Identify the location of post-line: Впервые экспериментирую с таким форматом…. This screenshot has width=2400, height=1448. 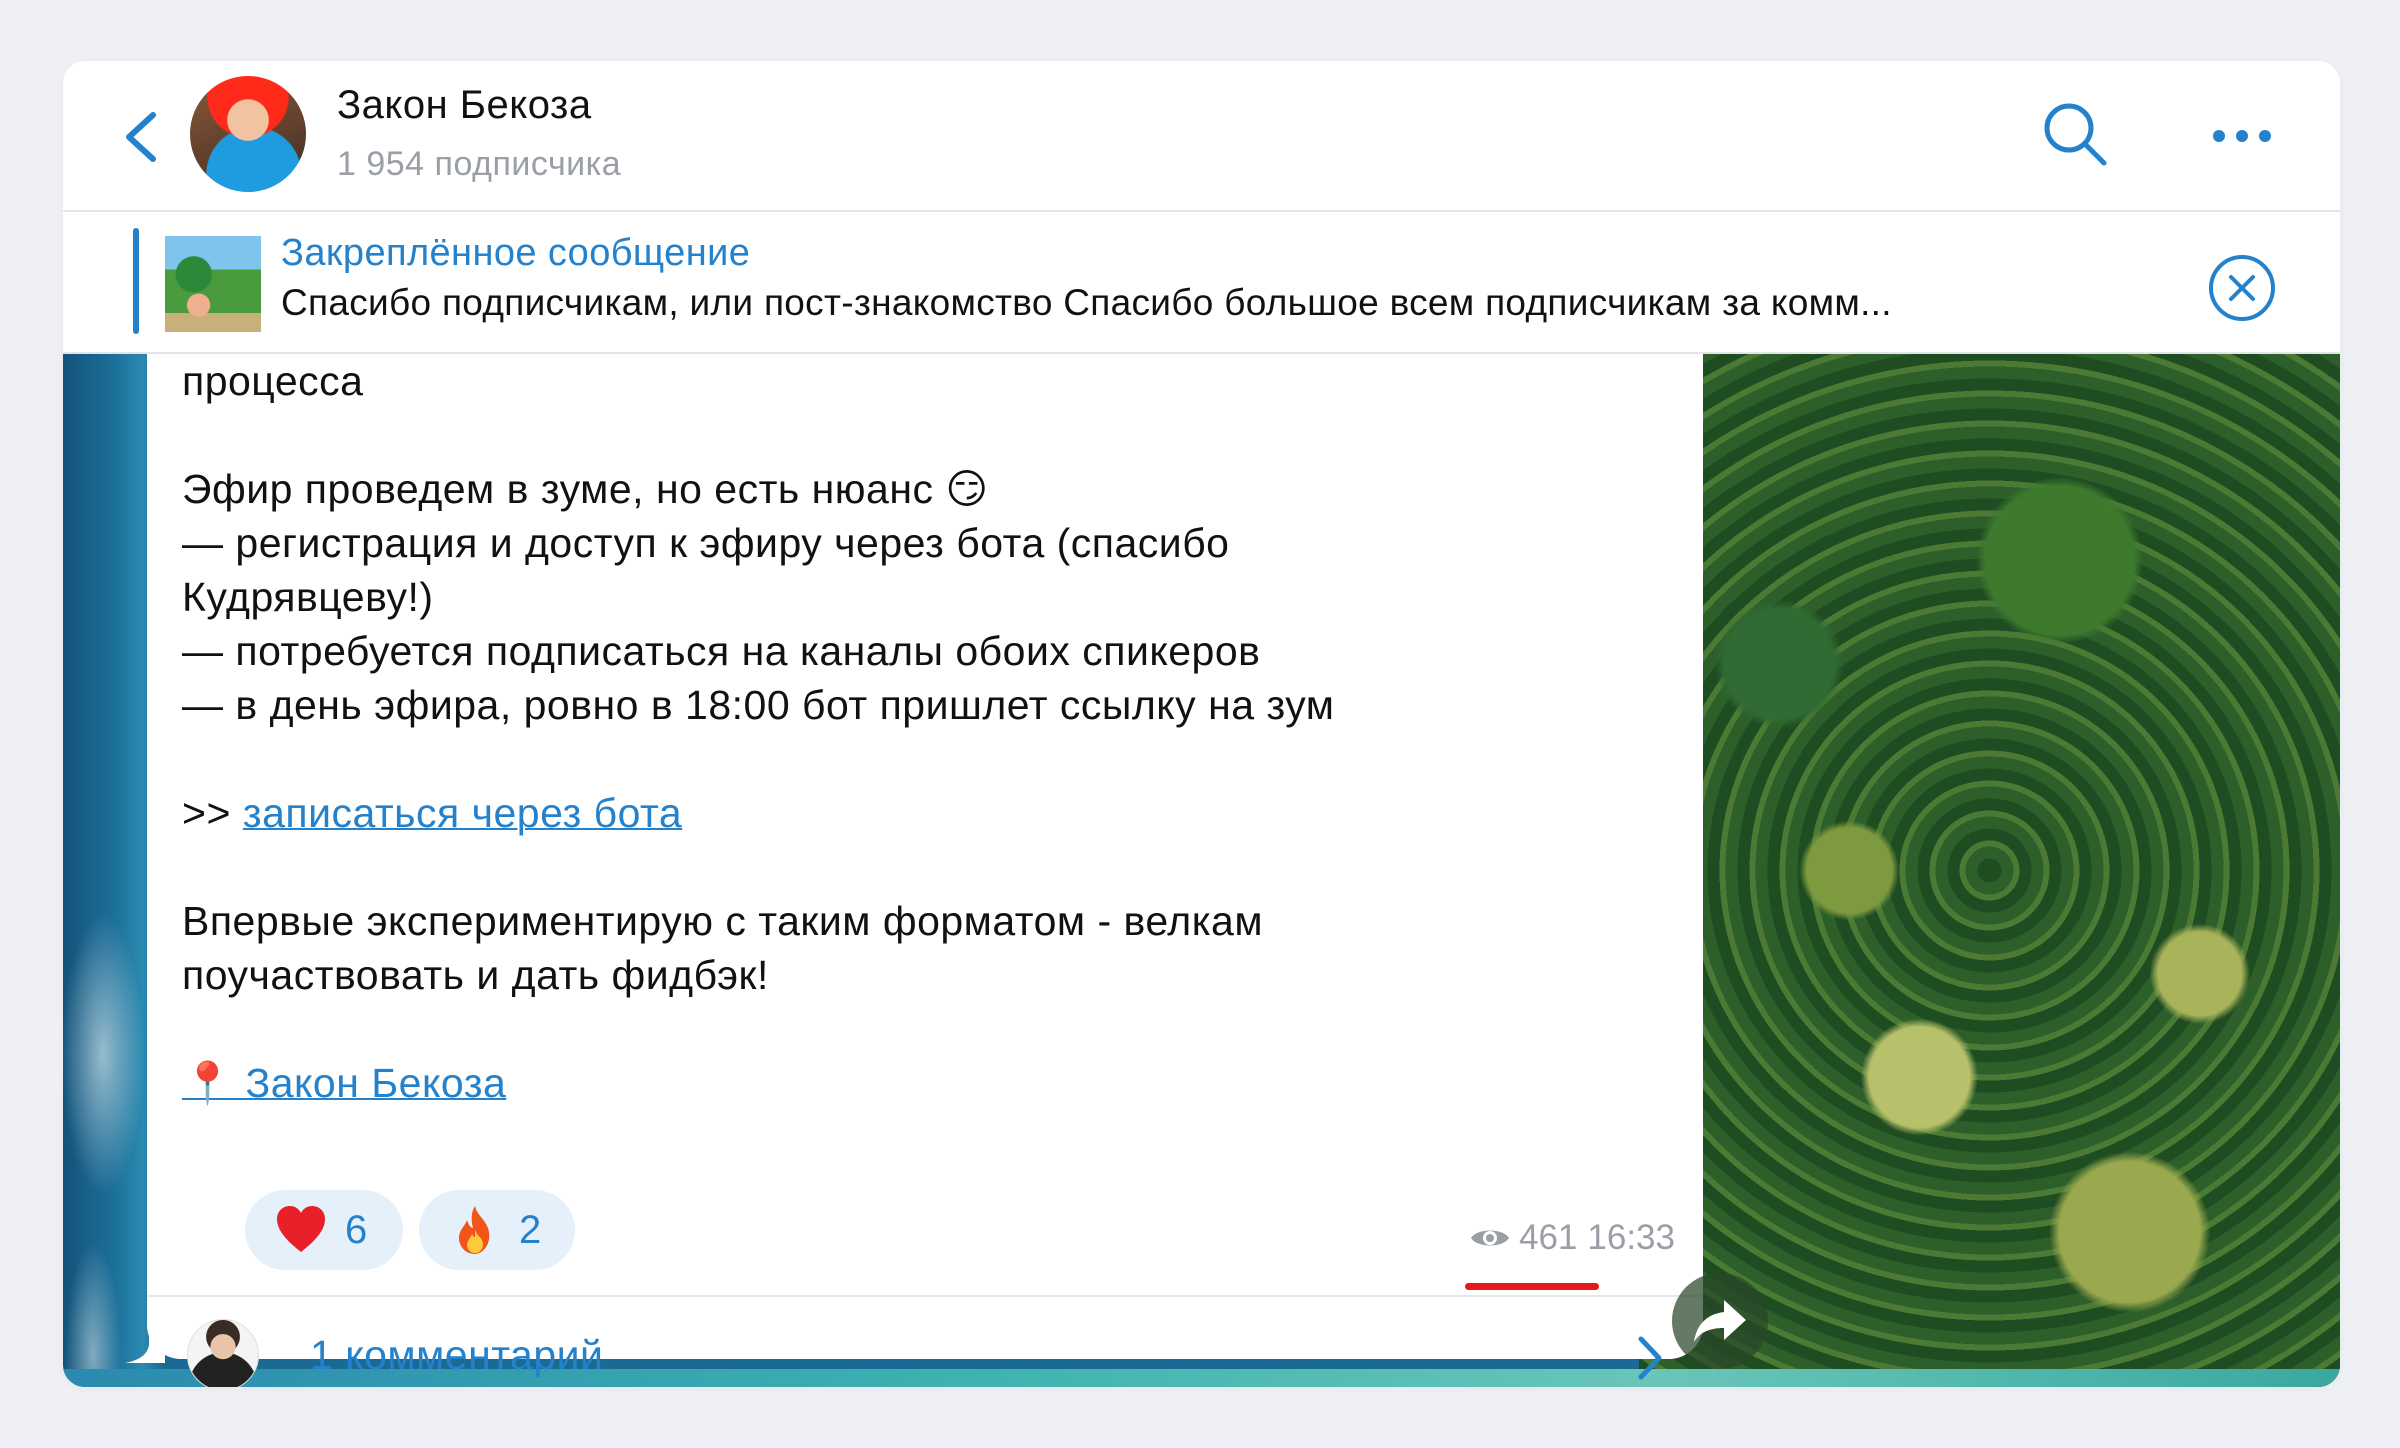
(723, 948).